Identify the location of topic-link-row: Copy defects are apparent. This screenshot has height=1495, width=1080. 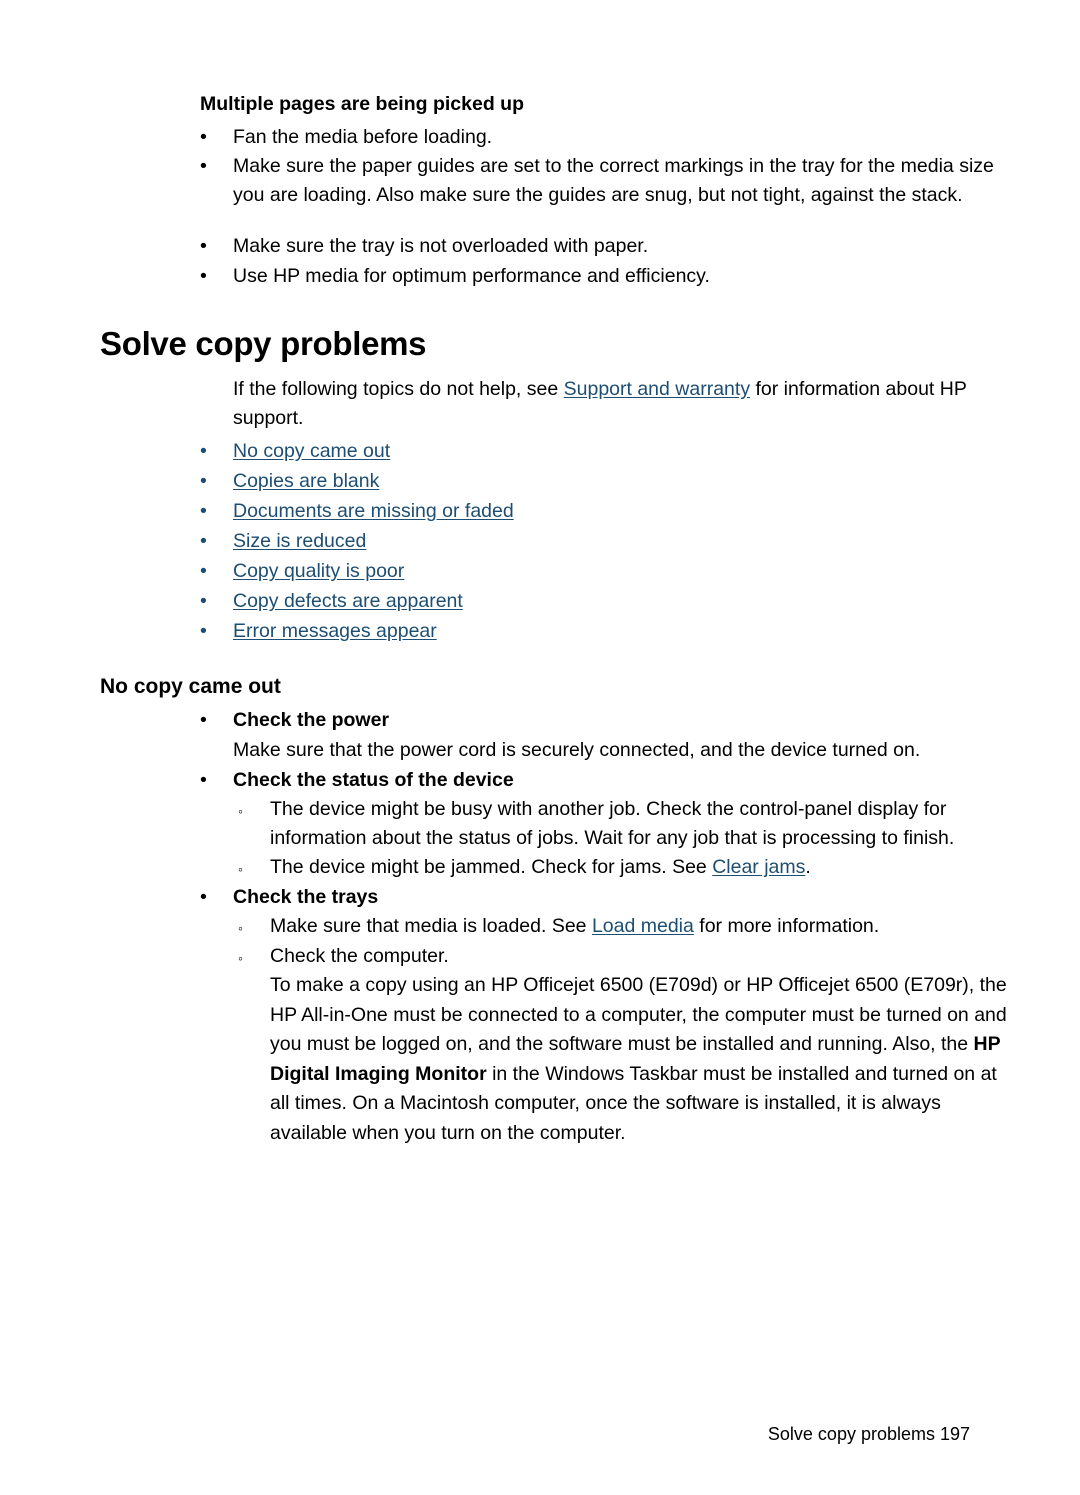
(620, 601).